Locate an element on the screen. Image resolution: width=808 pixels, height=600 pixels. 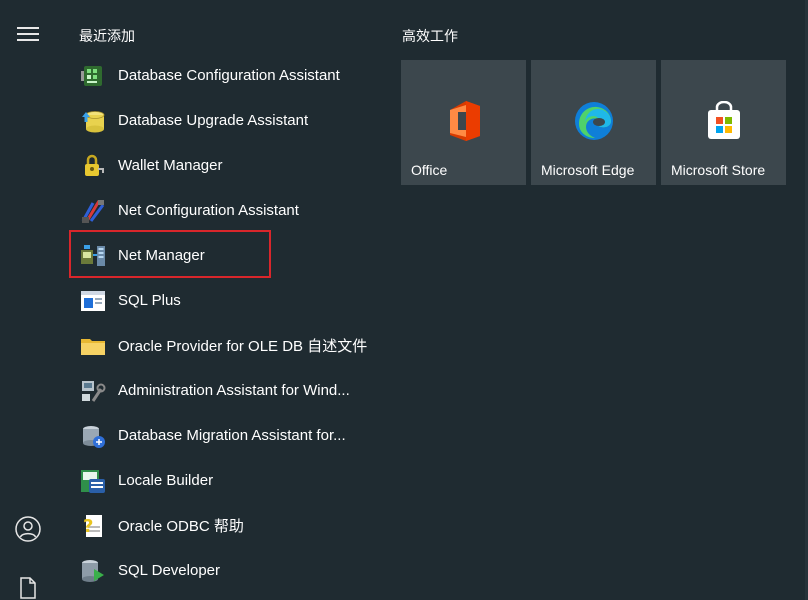
help-question-icon: ? is located at coordinates (93, 526).